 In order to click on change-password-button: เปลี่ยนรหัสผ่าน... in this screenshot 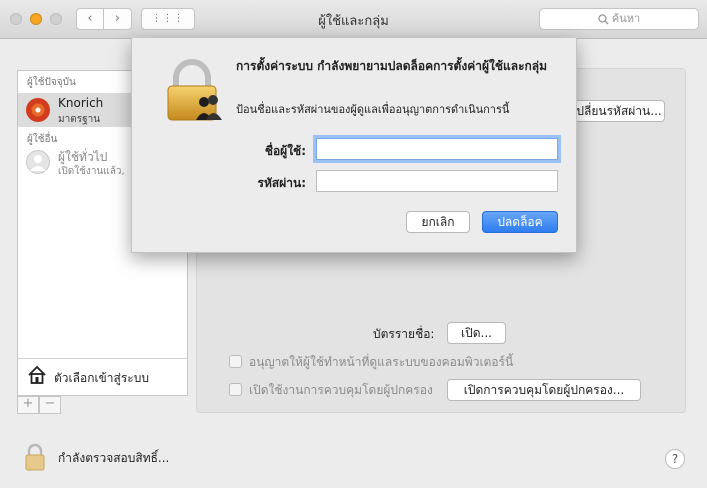, I will do `click(617, 111)`.